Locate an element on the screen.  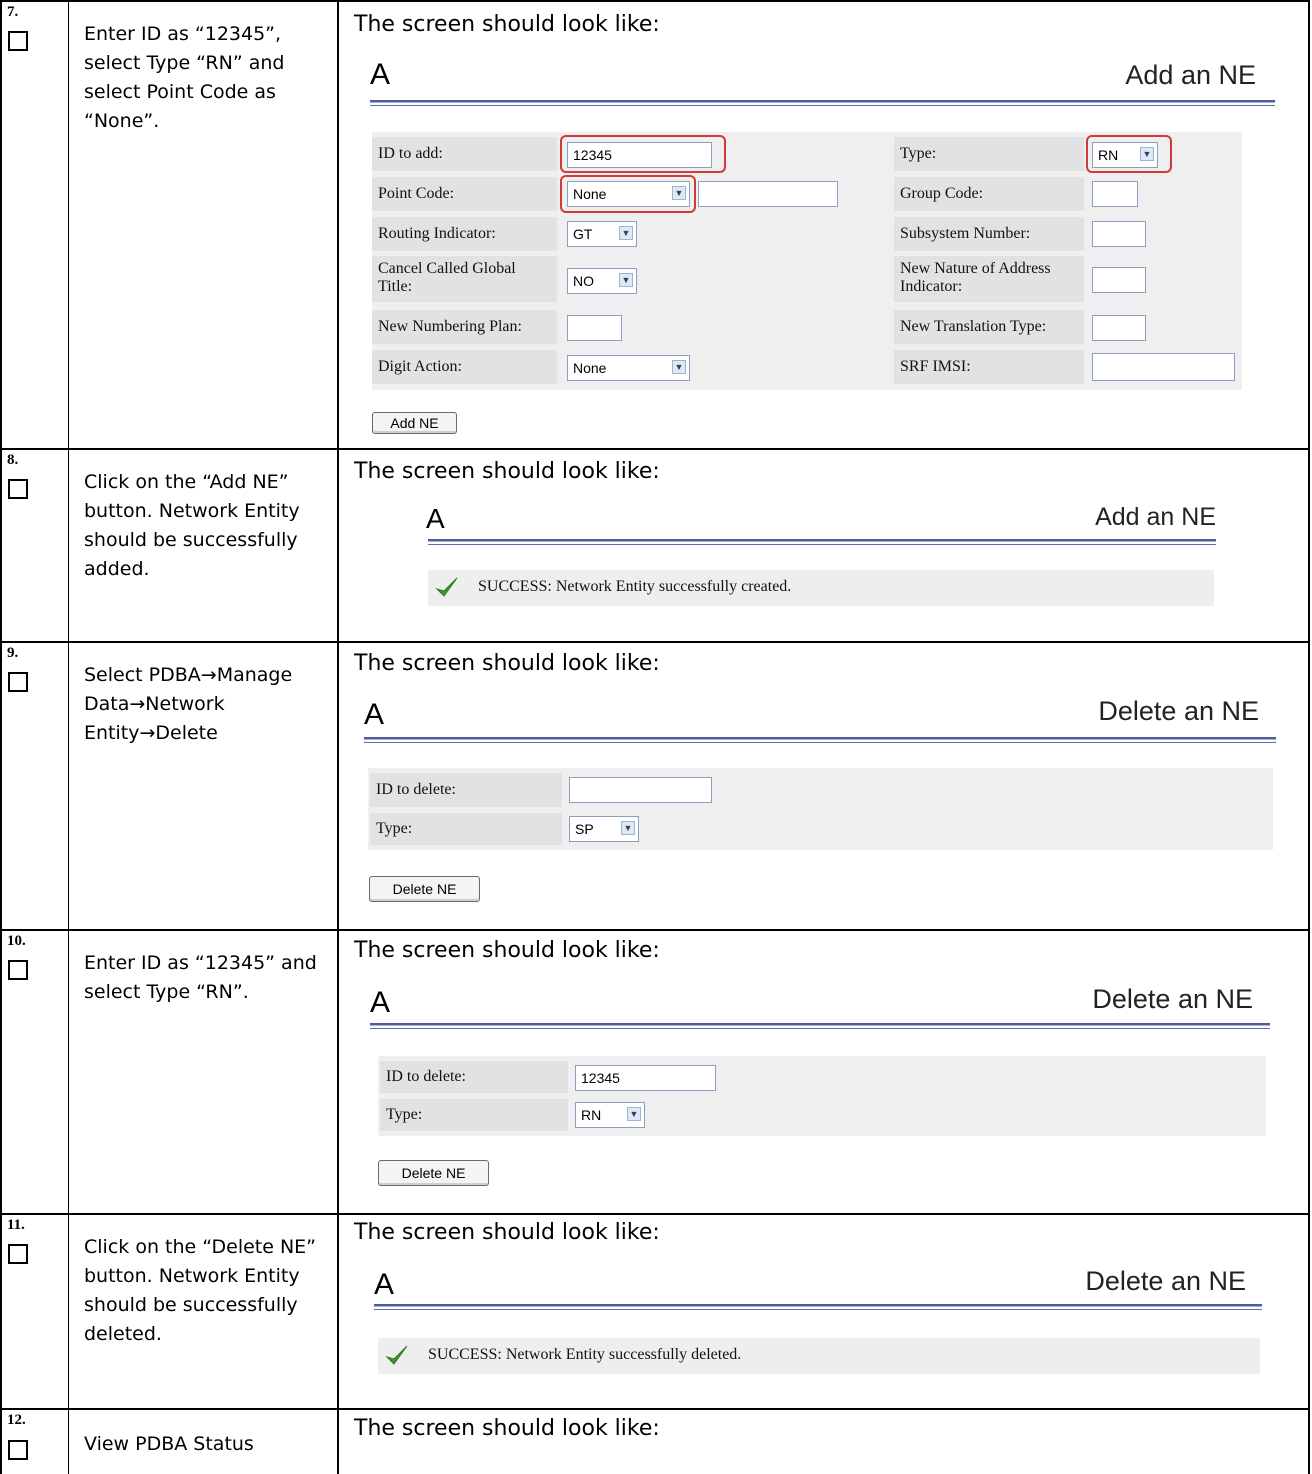
group-code-input is located at coordinates (1115, 194).